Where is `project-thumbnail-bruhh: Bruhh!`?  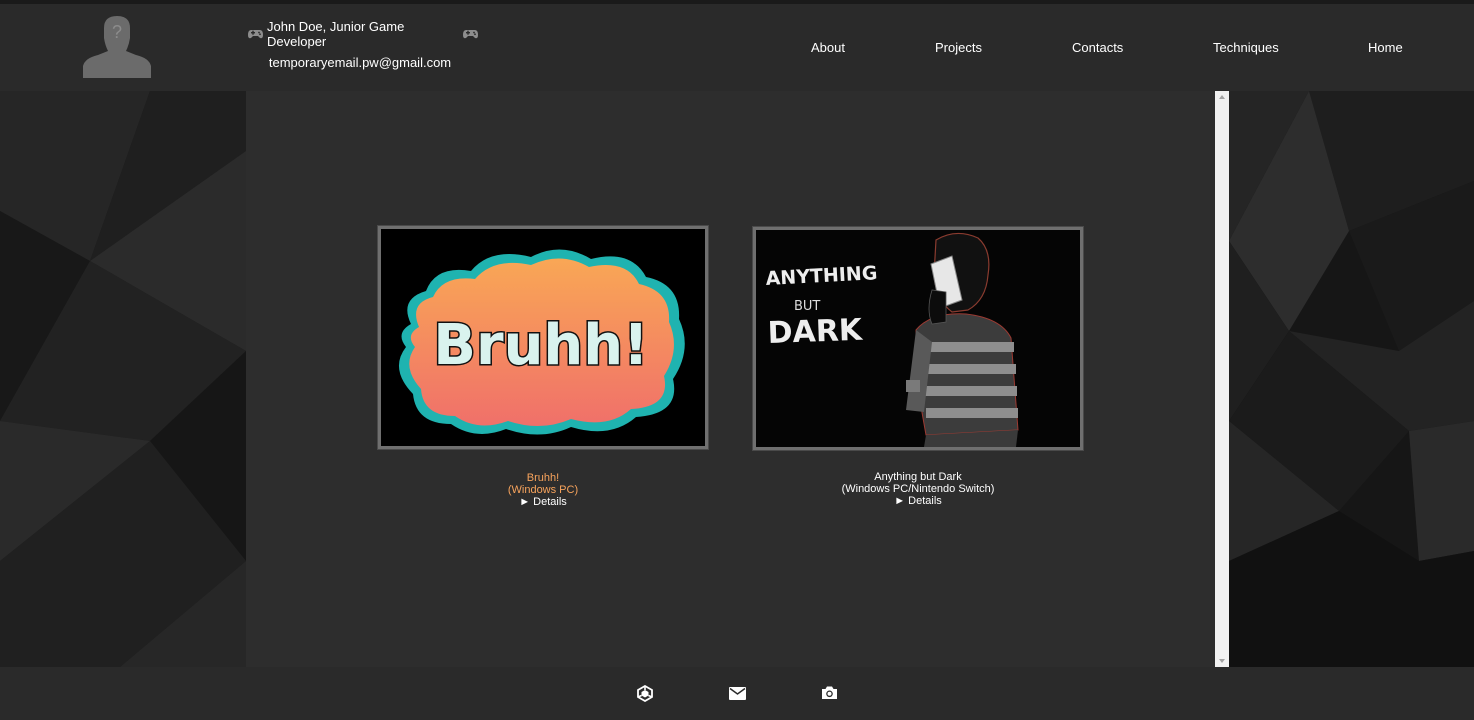 project-thumbnail-bruhh: Bruhh! is located at coordinates (543, 337).